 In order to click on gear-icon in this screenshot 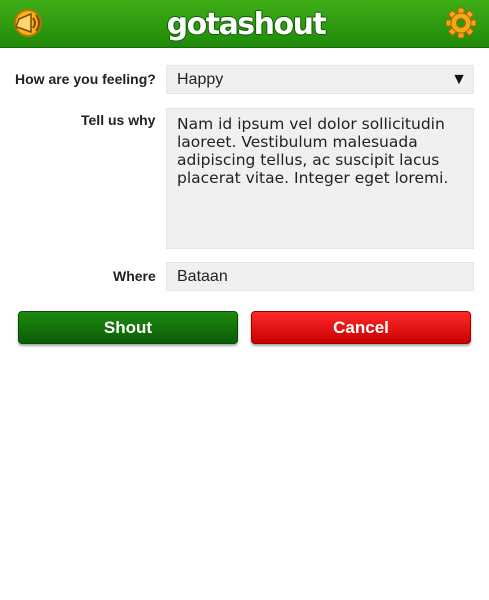, I will do `click(461, 23)`.